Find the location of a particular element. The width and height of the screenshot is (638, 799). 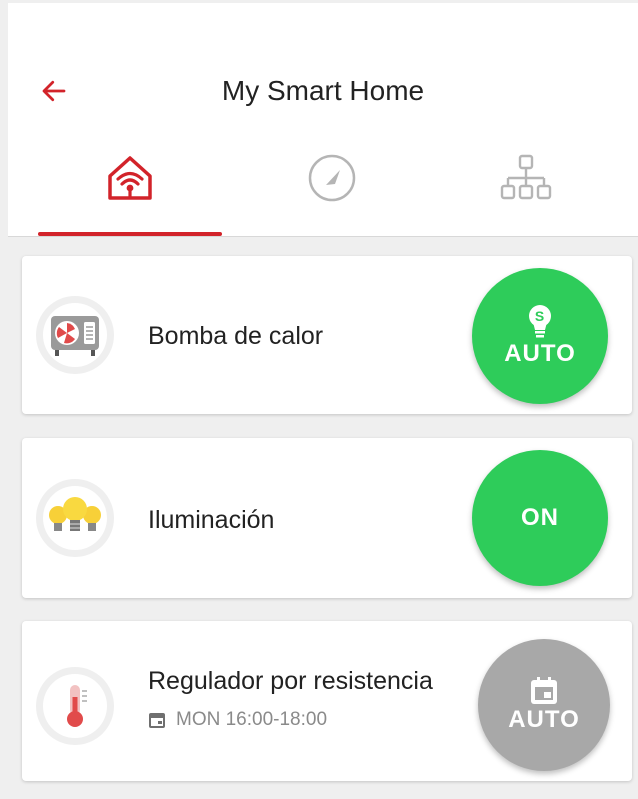

lightbulbs-icon is located at coordinates (75, 514).